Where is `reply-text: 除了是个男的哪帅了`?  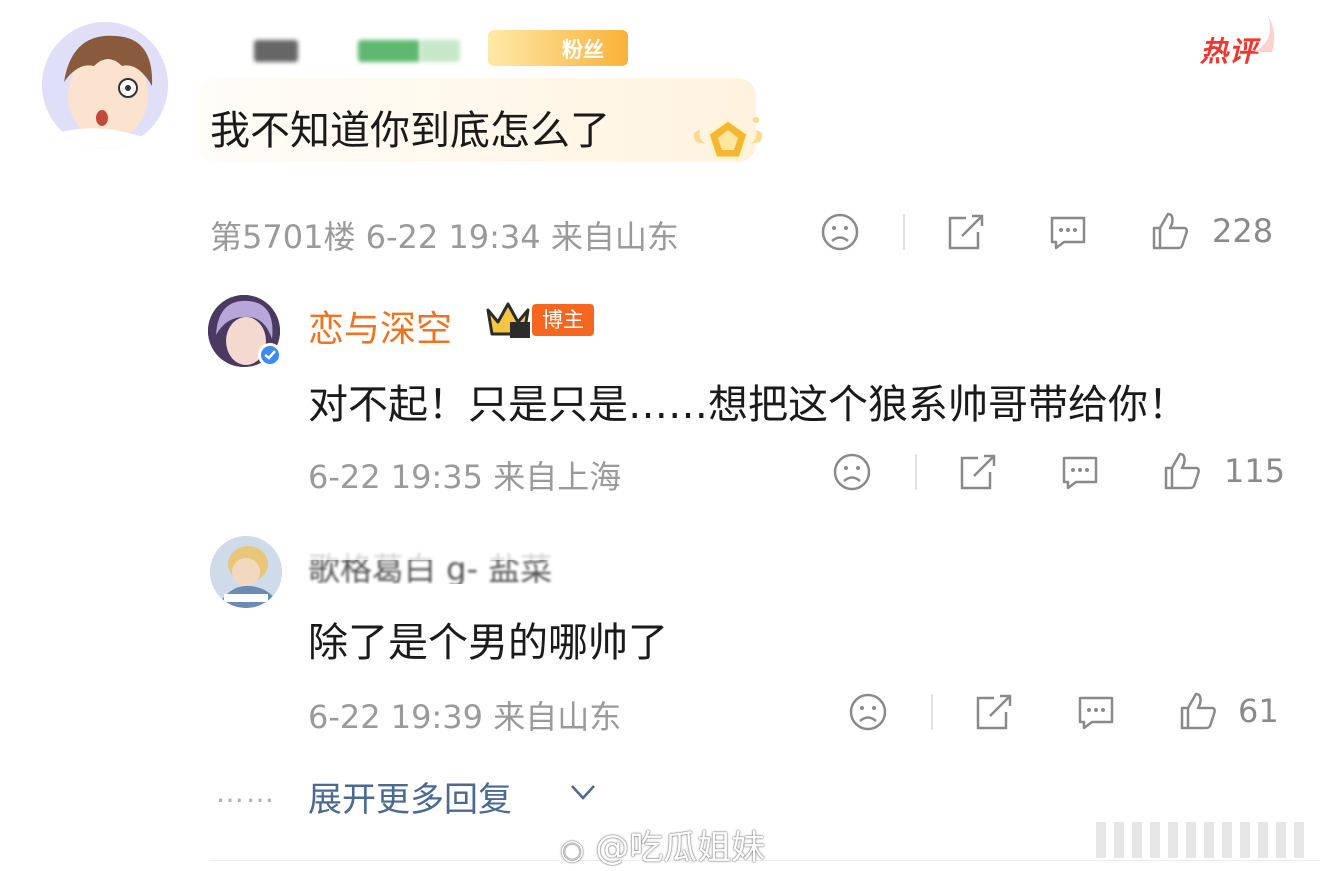
reply-text: 除了是个男的哪帅了 is located at coordinates (488, 643).